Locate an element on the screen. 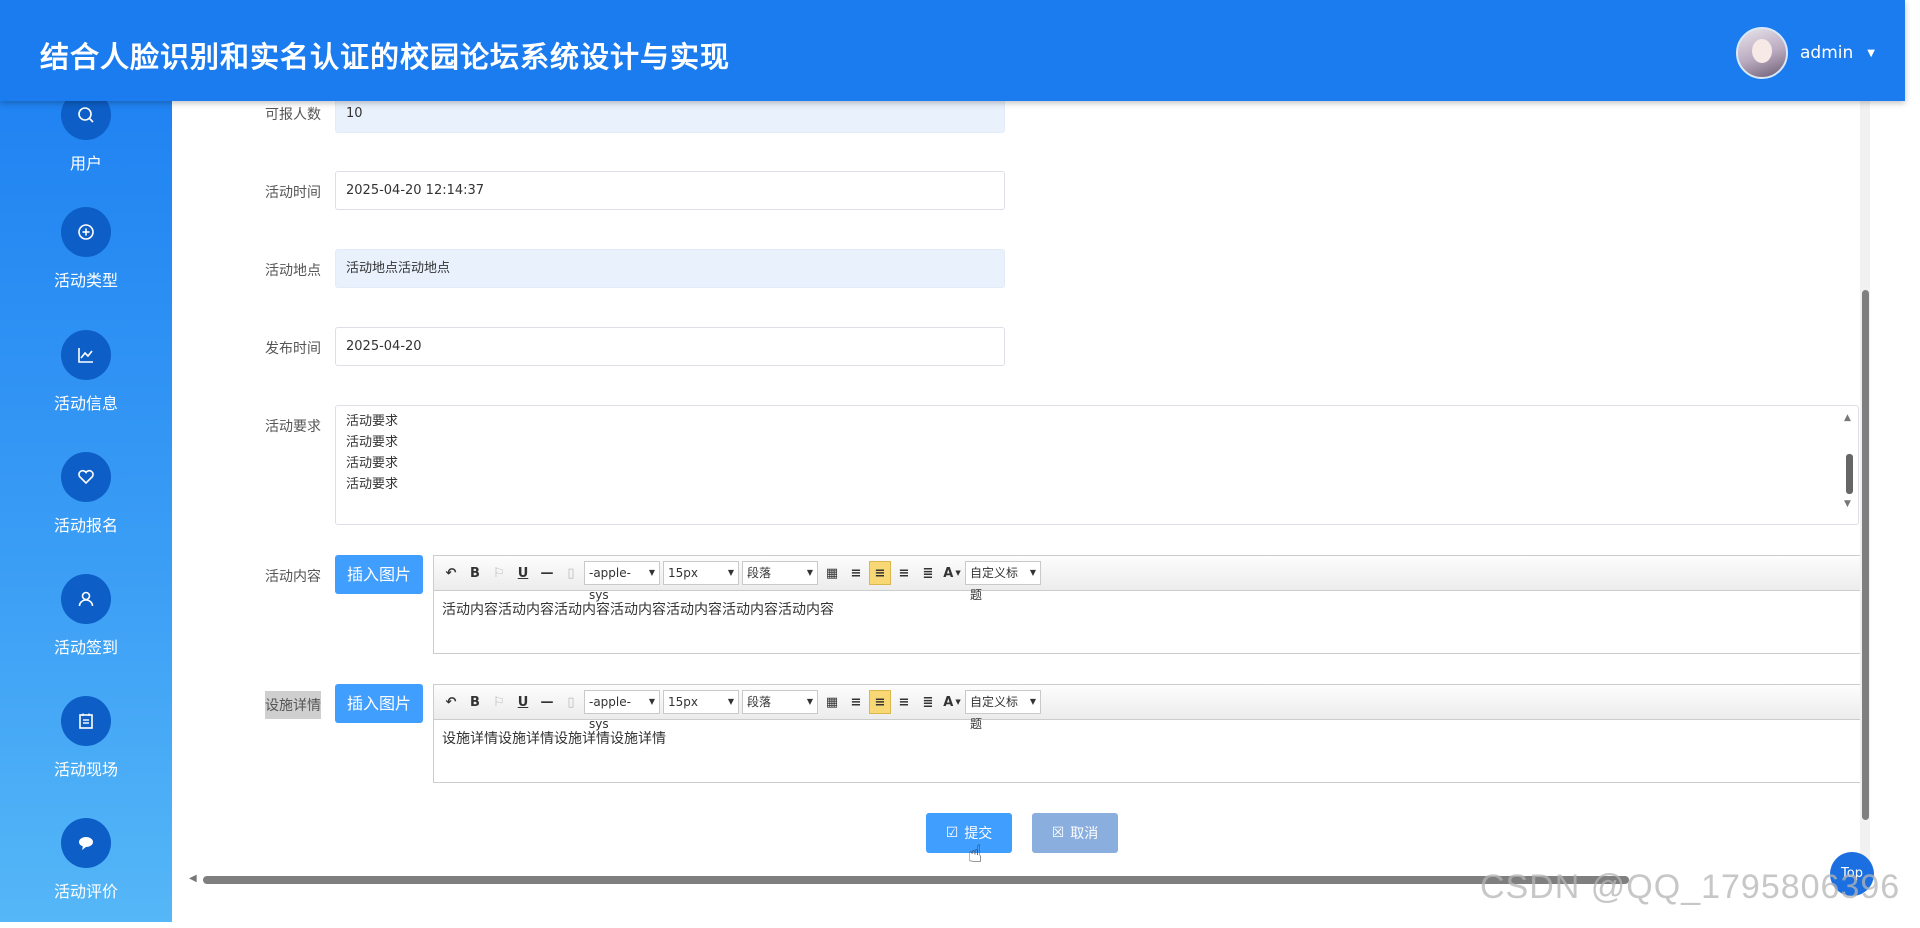 The height and width of the screenshot is (928, 1920). scroll-left-icon: ◀ is located at coordinates (193, 878).